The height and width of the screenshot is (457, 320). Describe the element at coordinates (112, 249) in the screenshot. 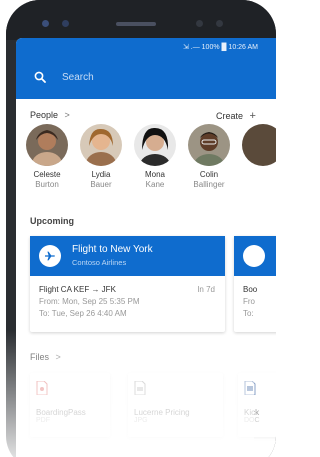

I see `card-title: Flight to New York` at that location.